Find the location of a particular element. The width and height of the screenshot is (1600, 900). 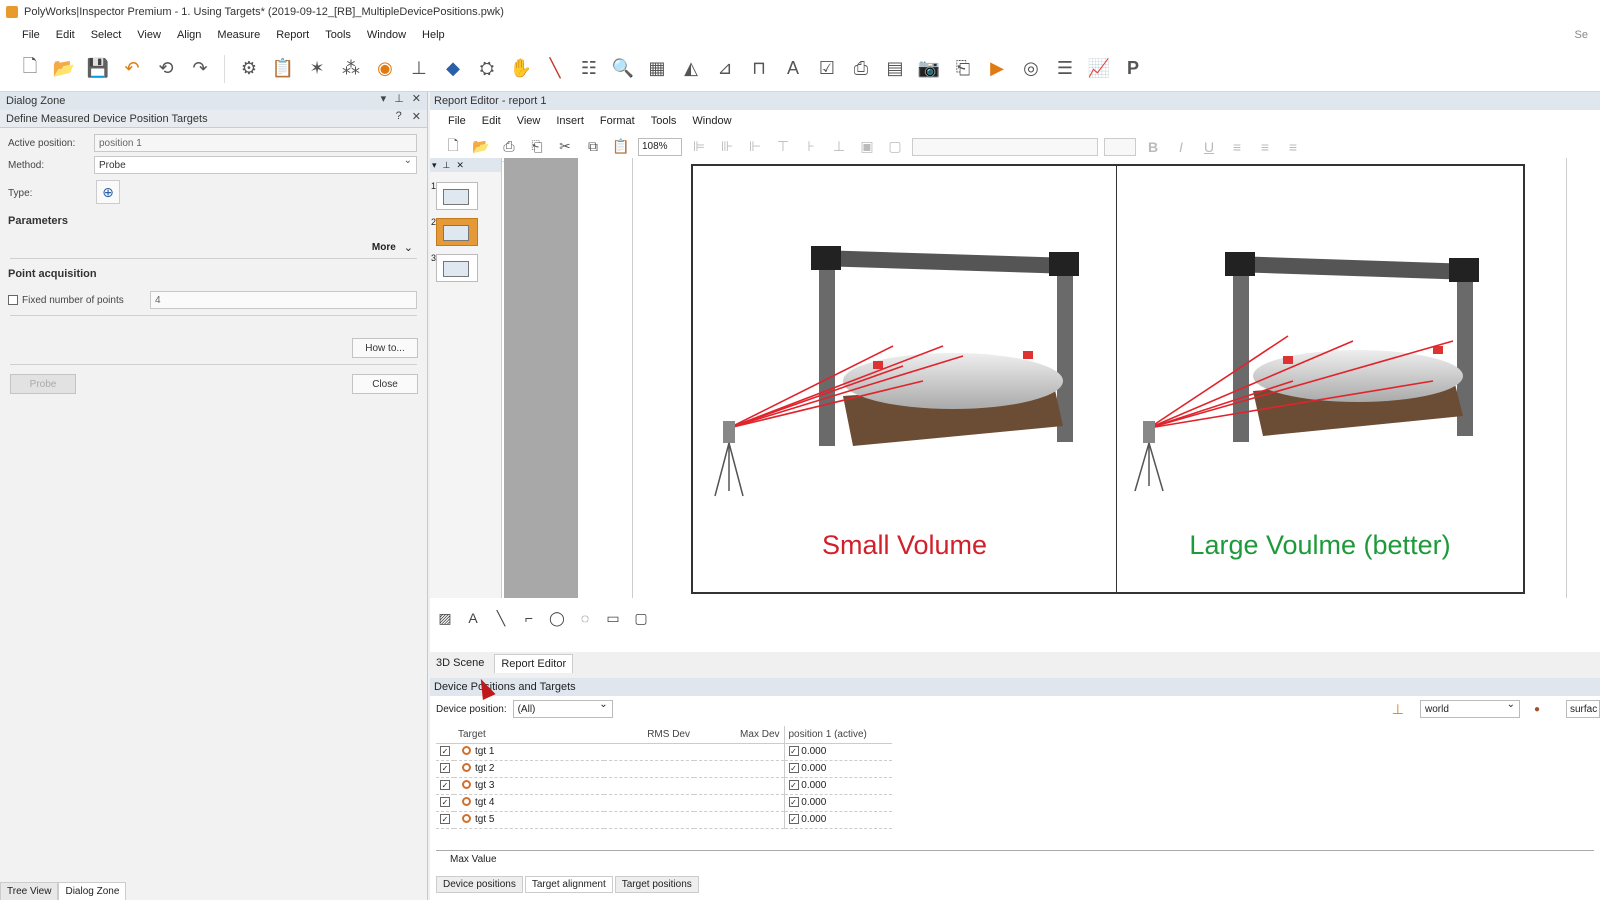

menu-help: Help is located at coordinates (433, 35).